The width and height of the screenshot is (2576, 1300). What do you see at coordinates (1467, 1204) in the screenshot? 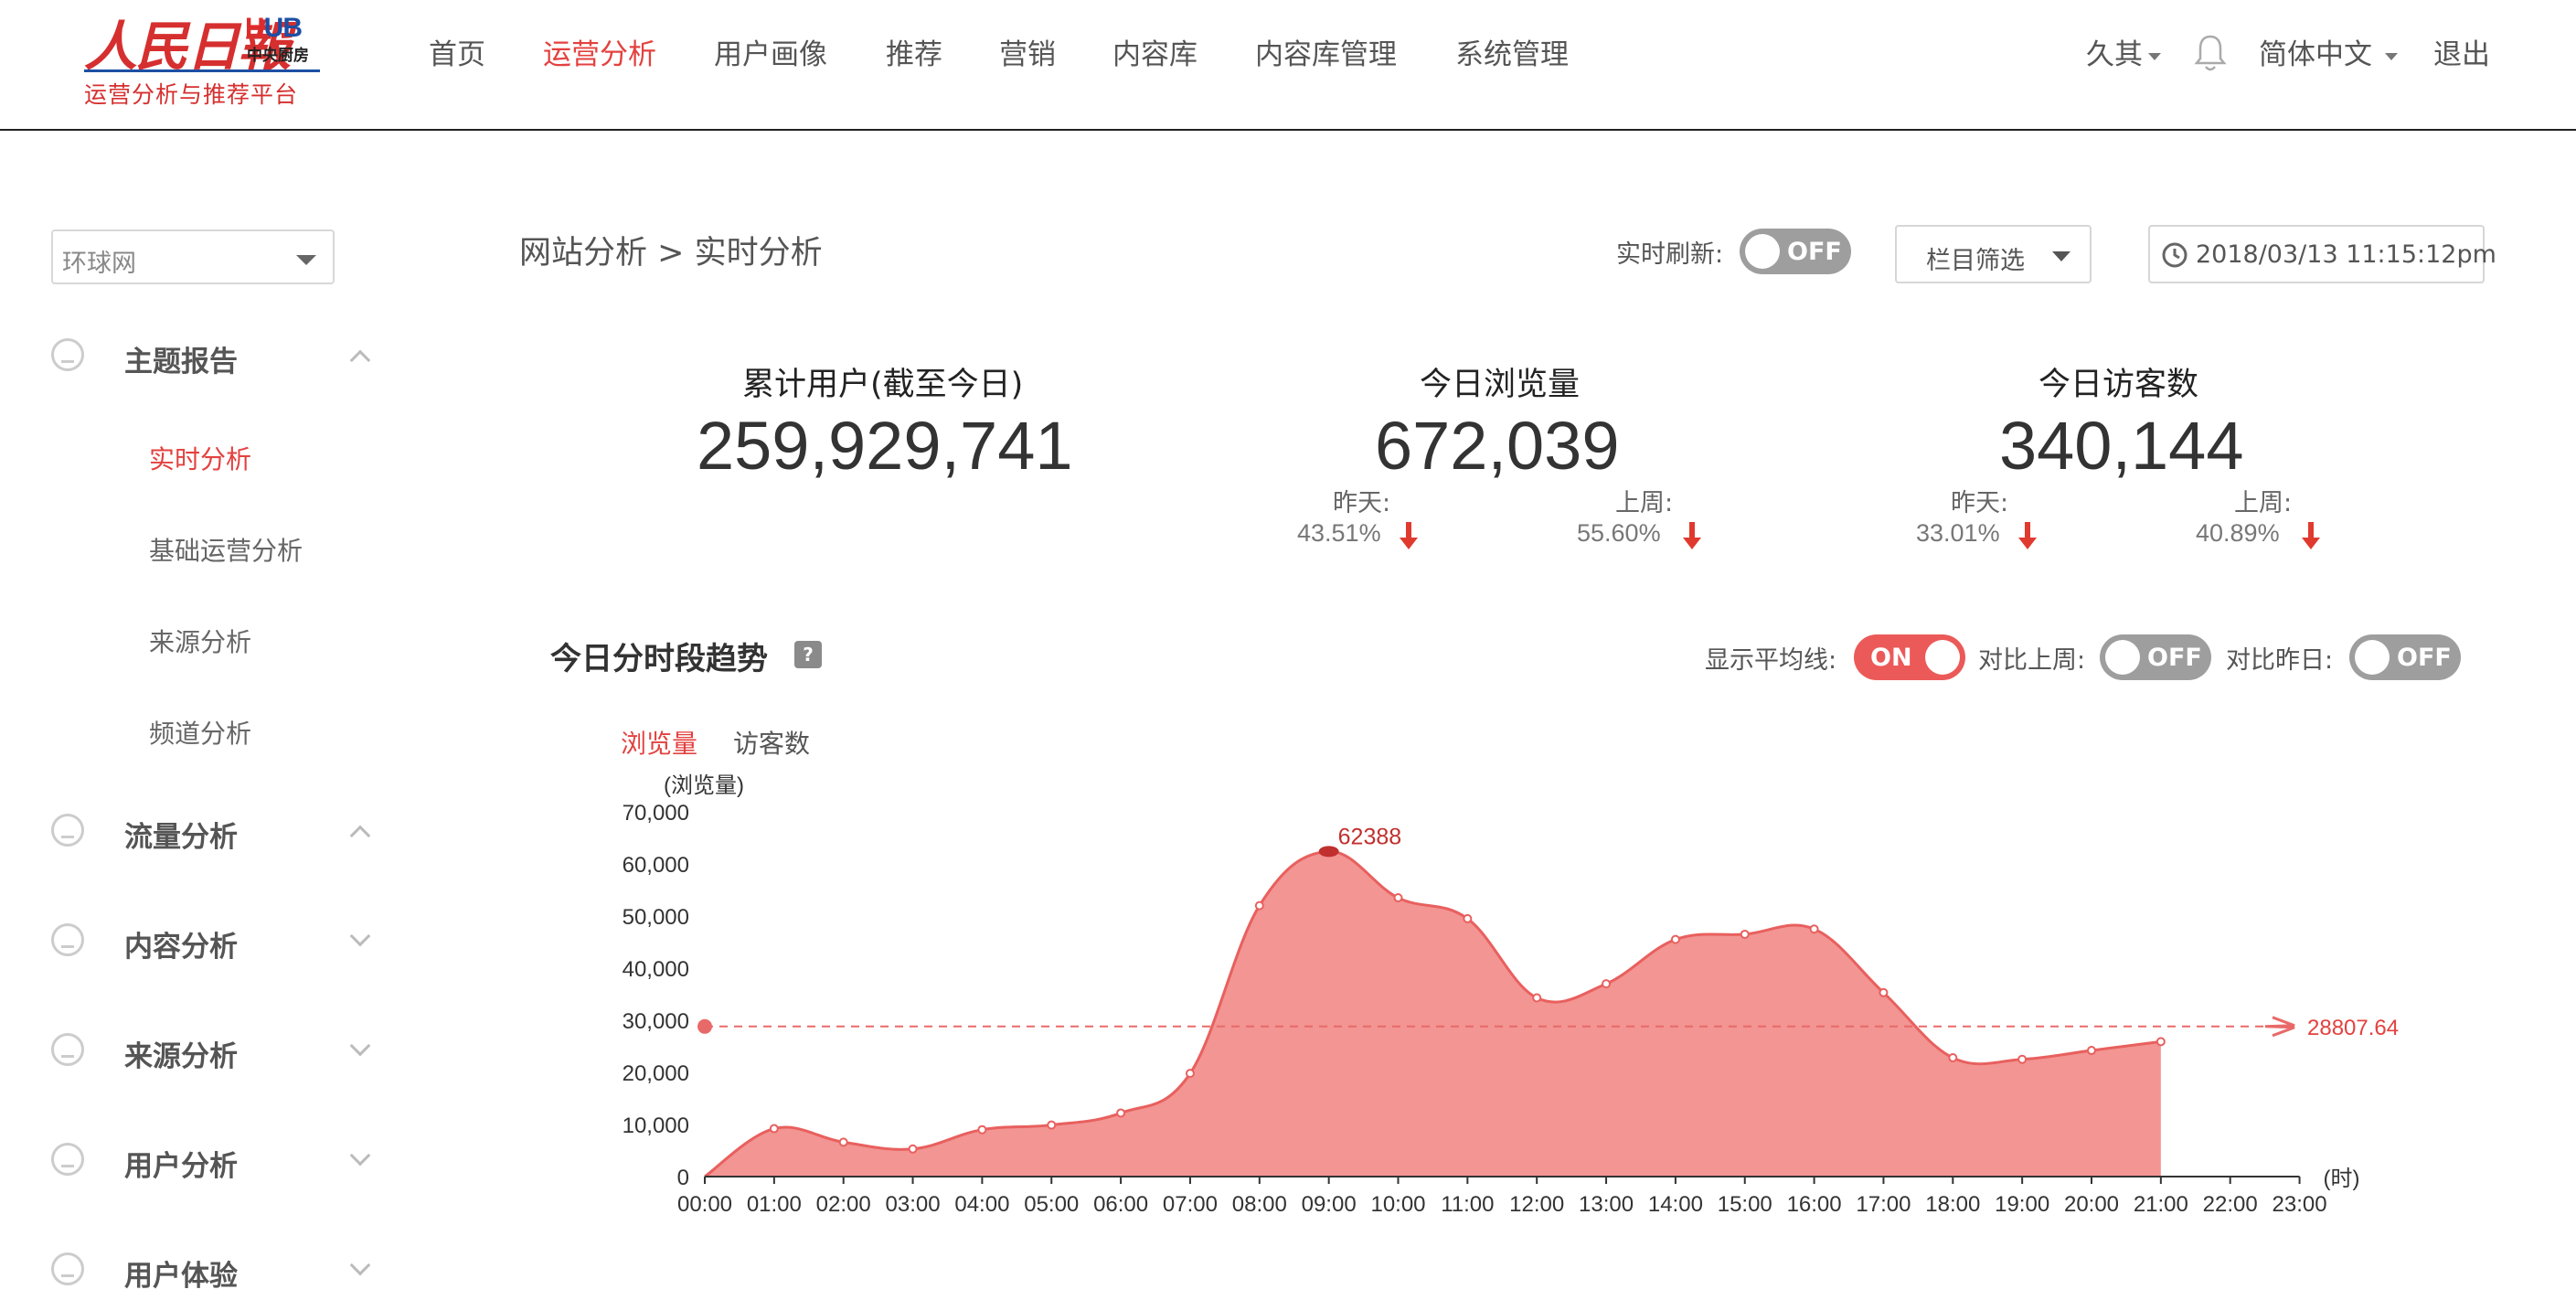
I see `x-tick-label: 11:00` at bounding box center [1467, 1204].